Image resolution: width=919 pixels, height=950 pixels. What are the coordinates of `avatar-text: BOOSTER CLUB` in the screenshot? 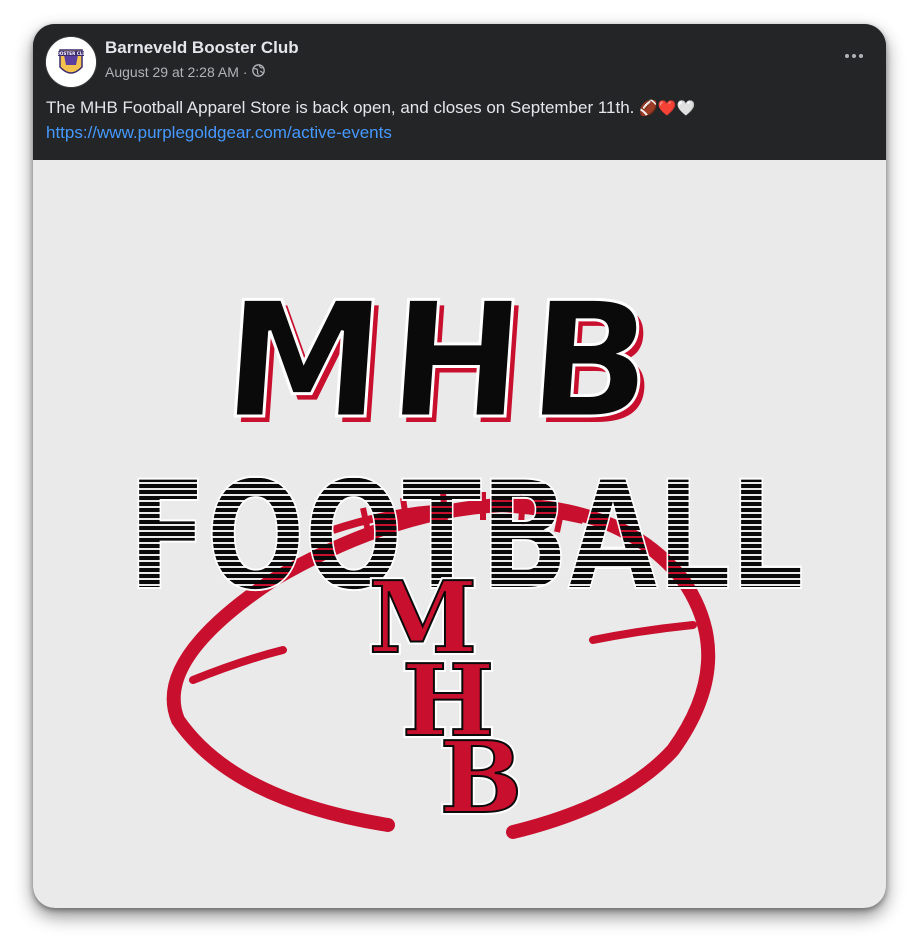 It's located at (71, 53).